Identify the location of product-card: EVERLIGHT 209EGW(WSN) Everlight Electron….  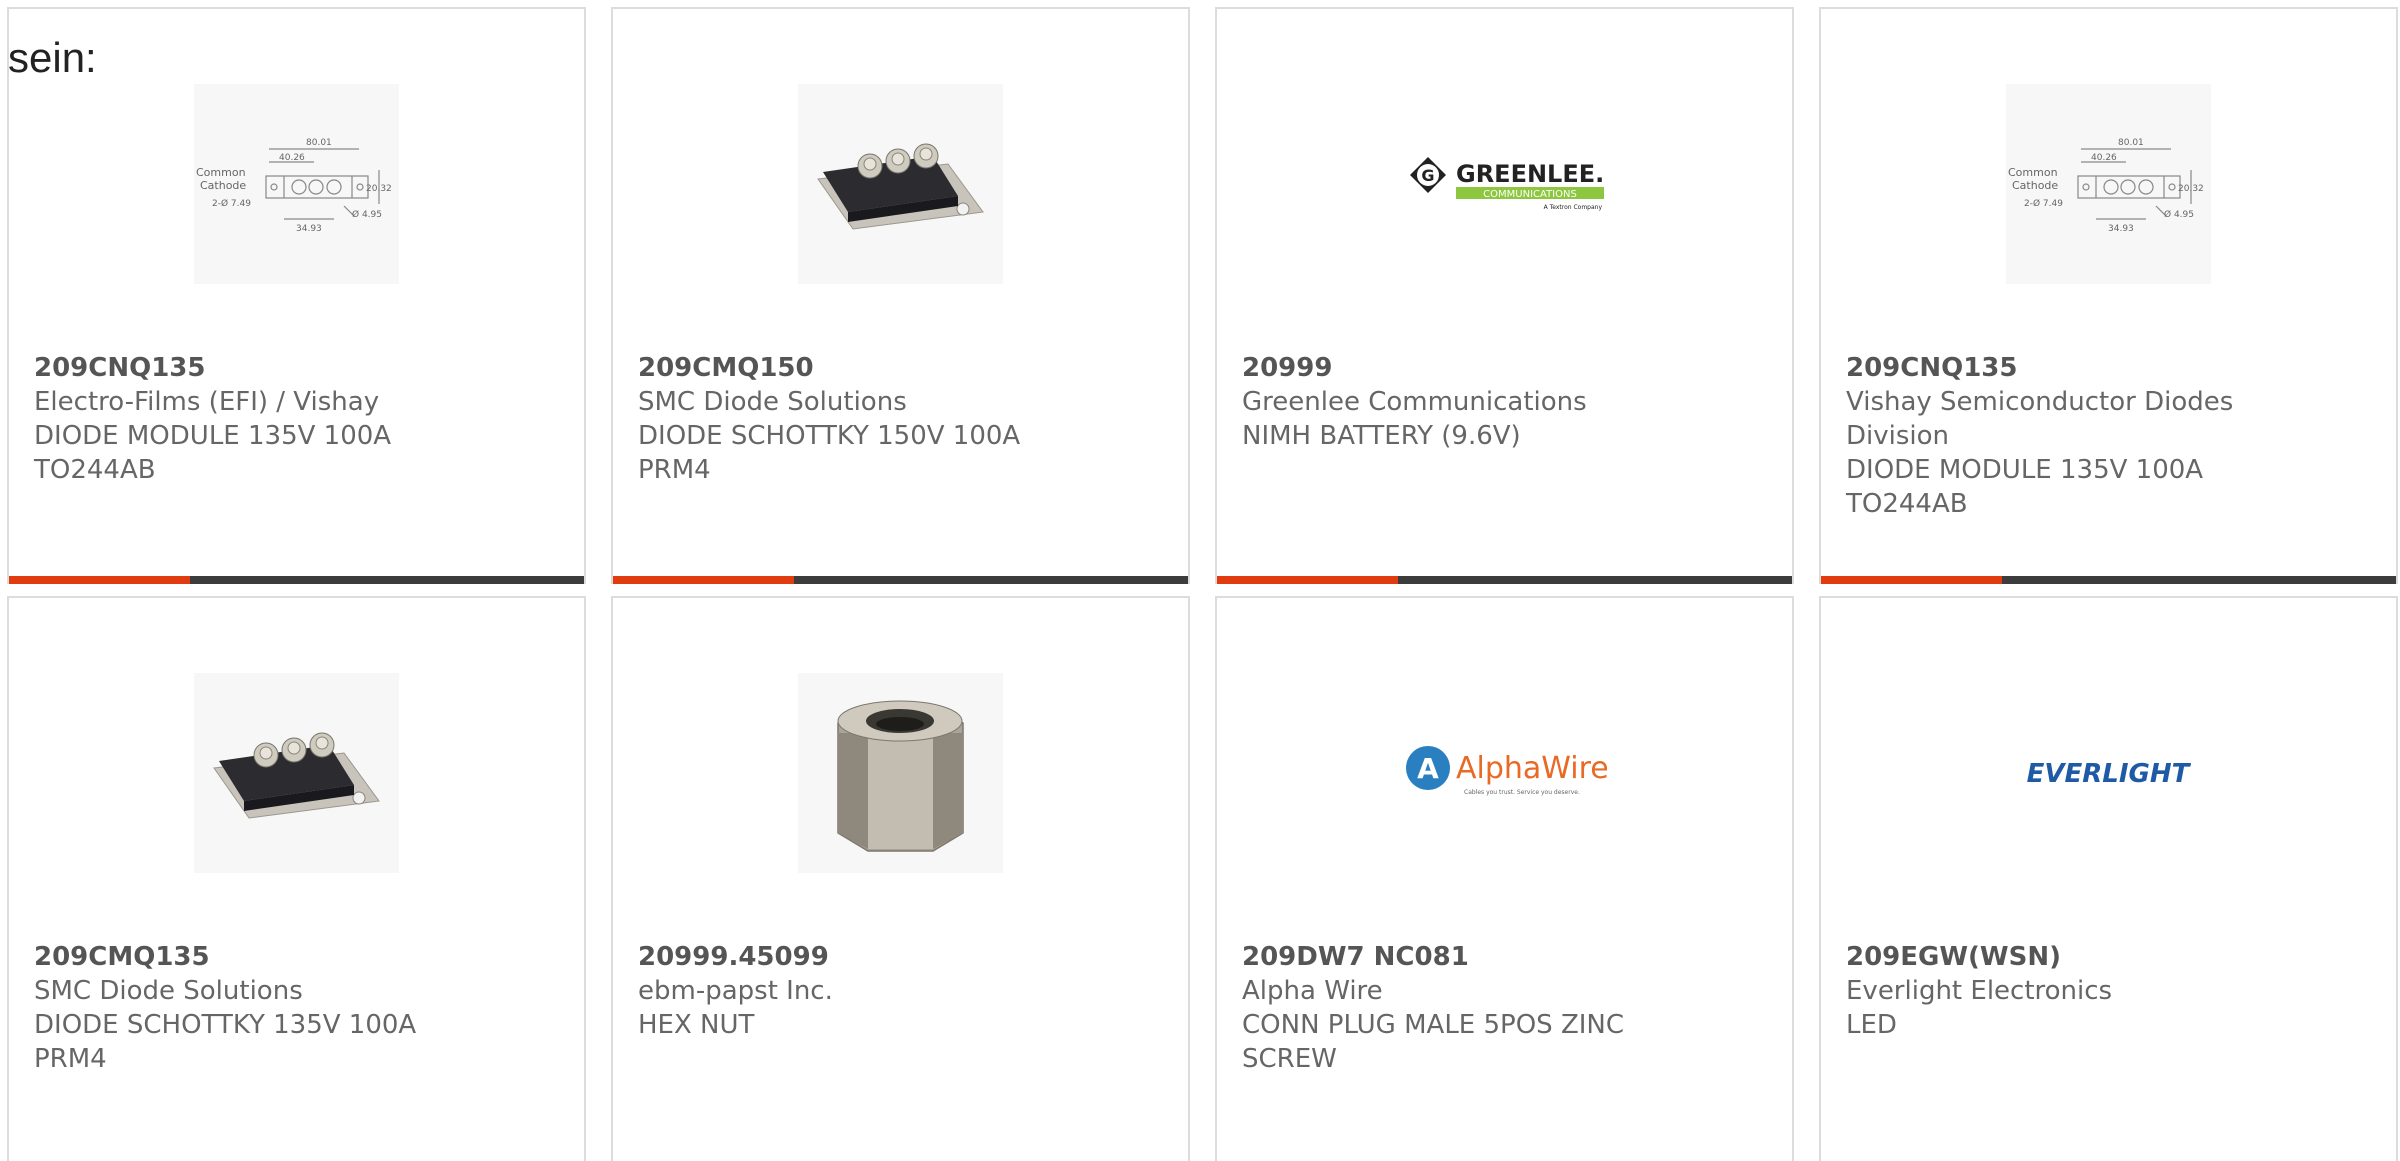
(2108, 878).